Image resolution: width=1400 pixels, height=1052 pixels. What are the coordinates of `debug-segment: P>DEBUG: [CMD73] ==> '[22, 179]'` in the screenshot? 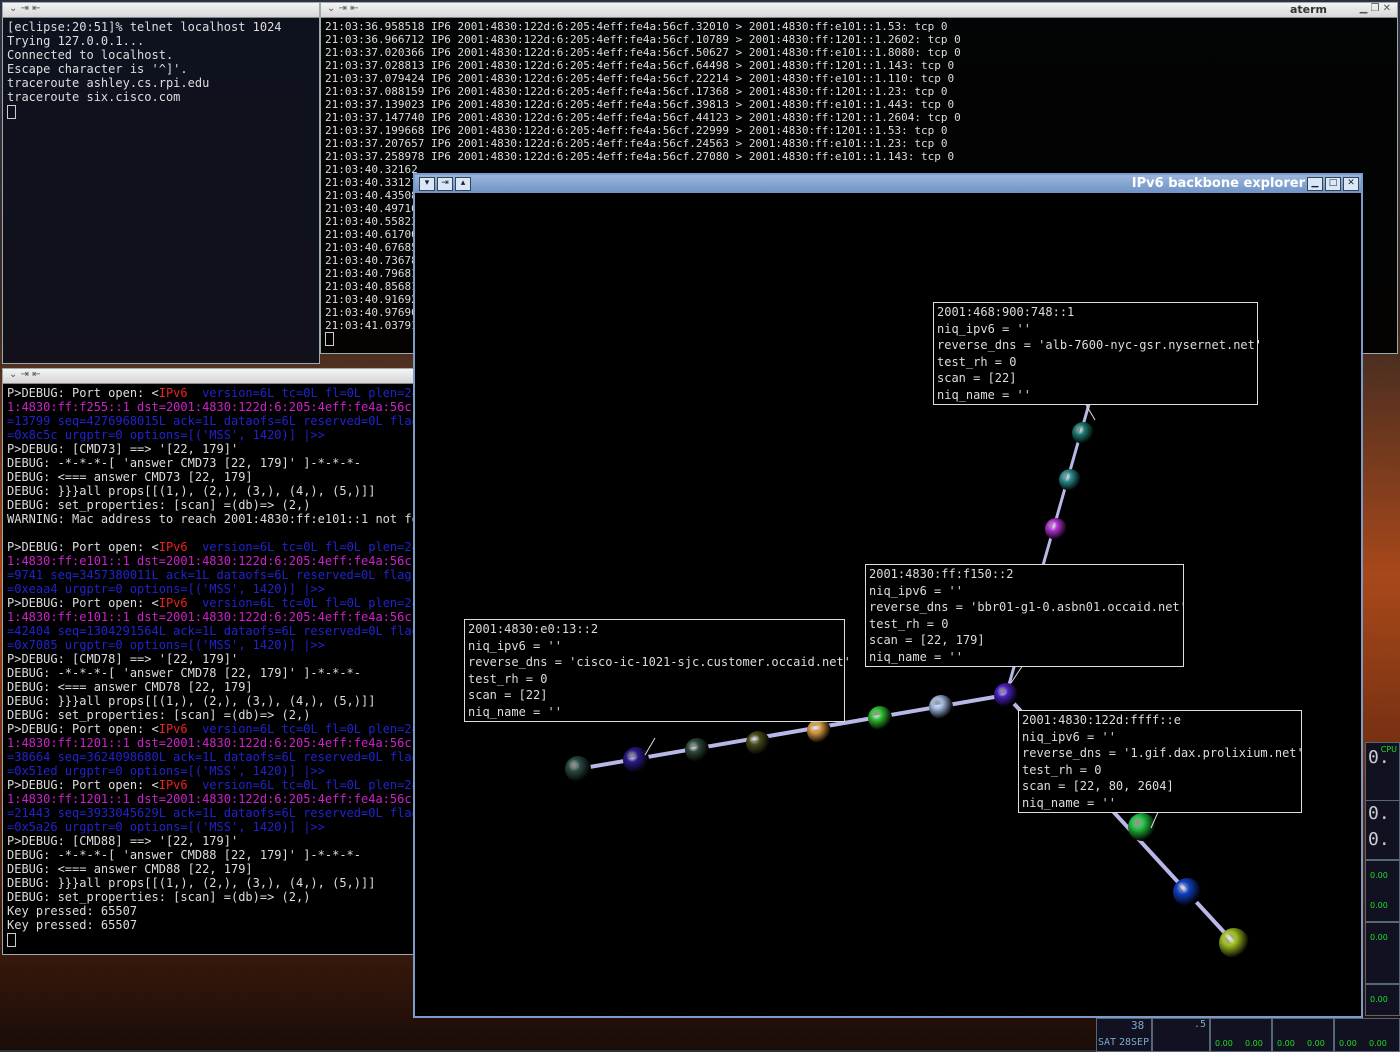 It's located at (123, 449).